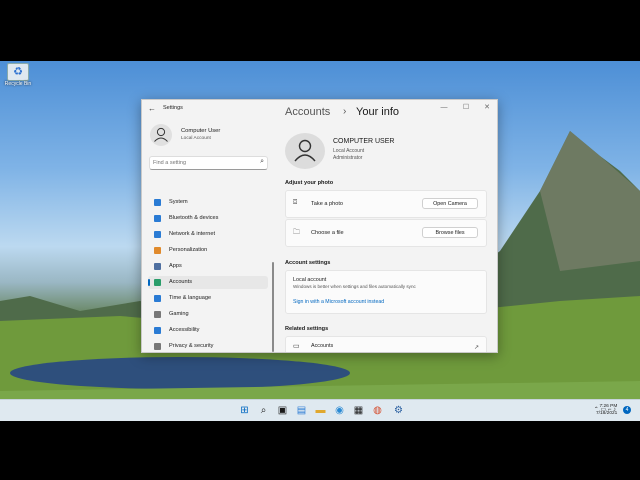 This screenshot has height=480, width=640. Describe the element at coordinates (327, 204) in the screenshot. I see `take-photo-label: Take a photo` at that location.